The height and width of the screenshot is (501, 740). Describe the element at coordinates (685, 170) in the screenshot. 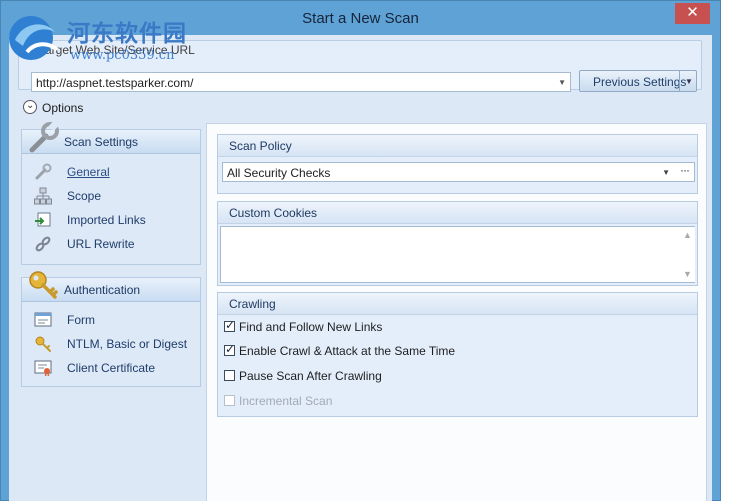

I see `more-options-button: ···` at that location.